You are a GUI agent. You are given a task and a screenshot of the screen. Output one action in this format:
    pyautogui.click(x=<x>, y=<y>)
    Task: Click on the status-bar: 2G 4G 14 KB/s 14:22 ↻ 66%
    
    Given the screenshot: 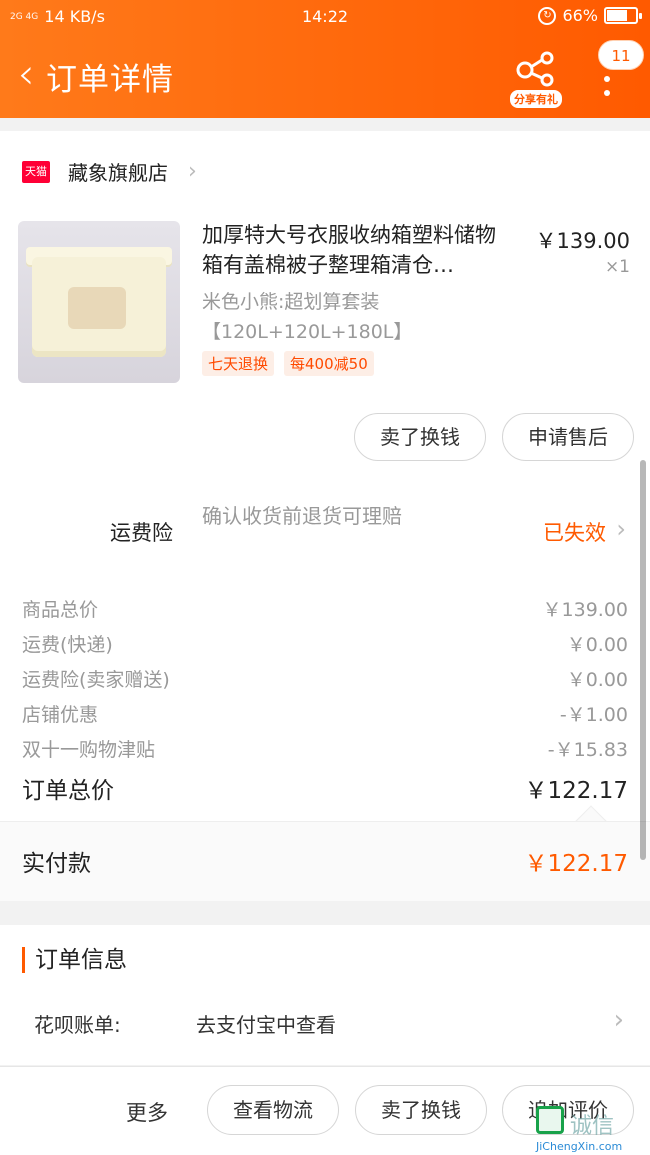 What is the action you would take?
    pyautogui.click(x=325, y=17)
    